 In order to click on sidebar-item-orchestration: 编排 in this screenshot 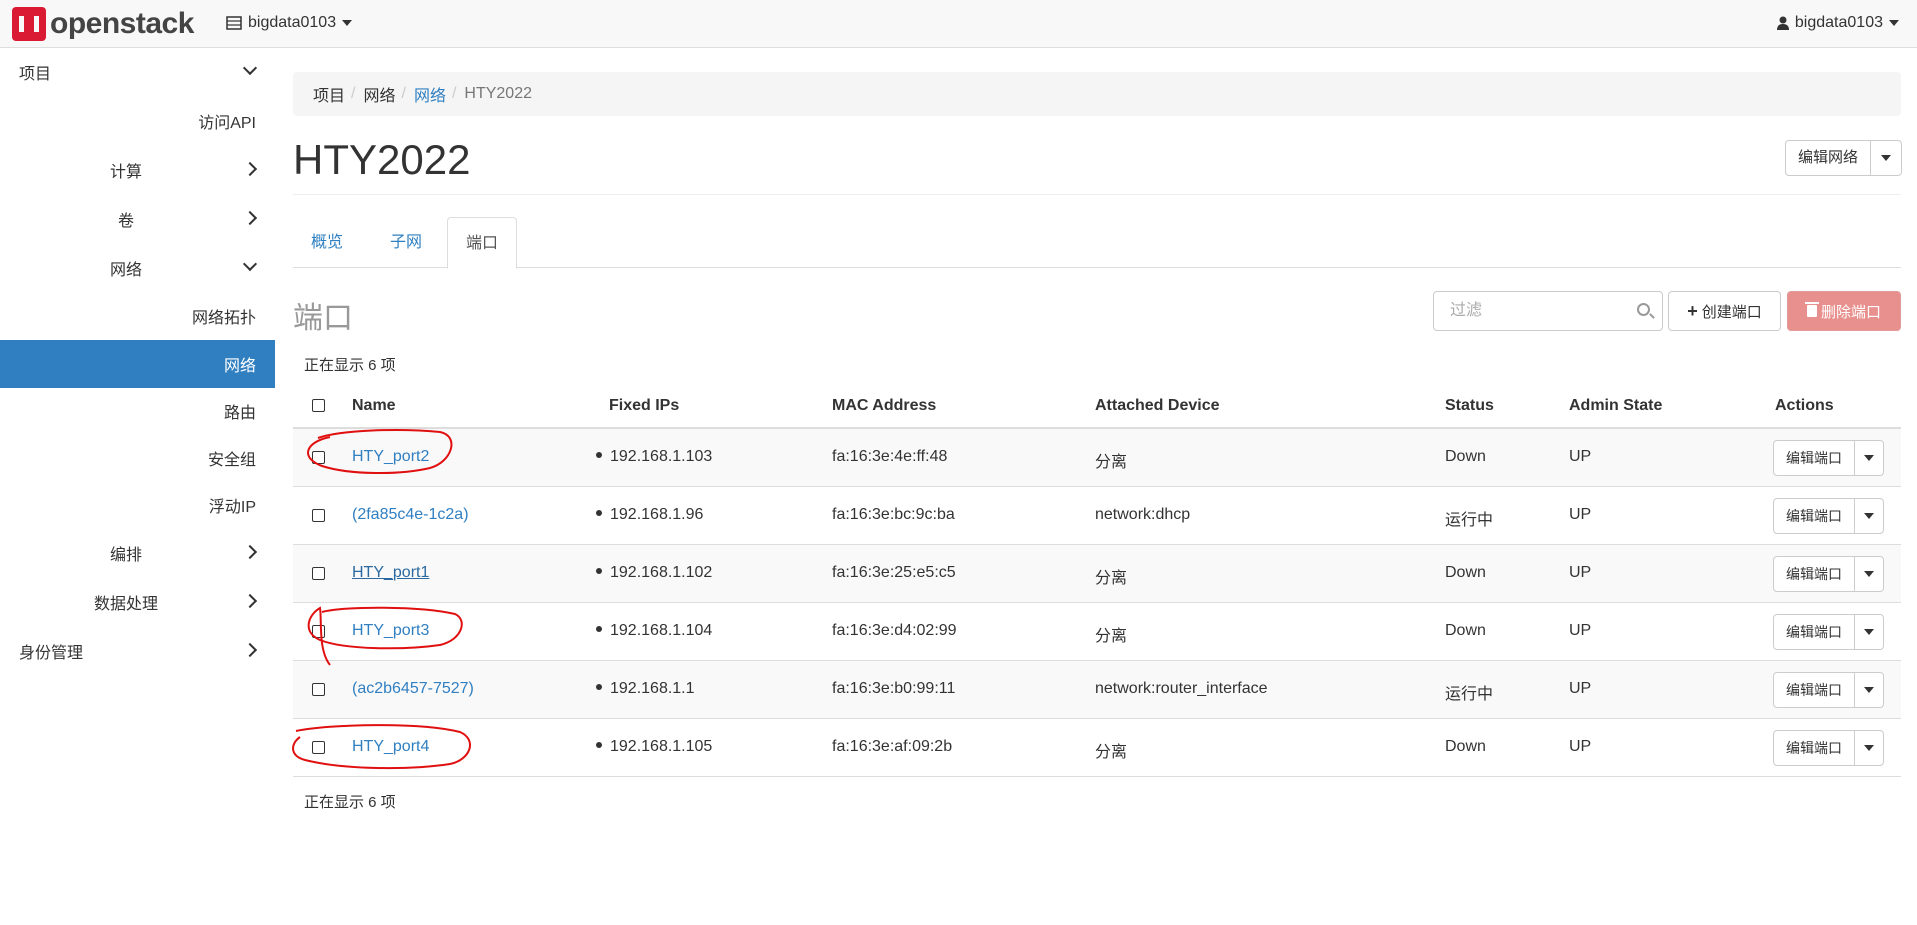, I will do `click(137, 553)`.